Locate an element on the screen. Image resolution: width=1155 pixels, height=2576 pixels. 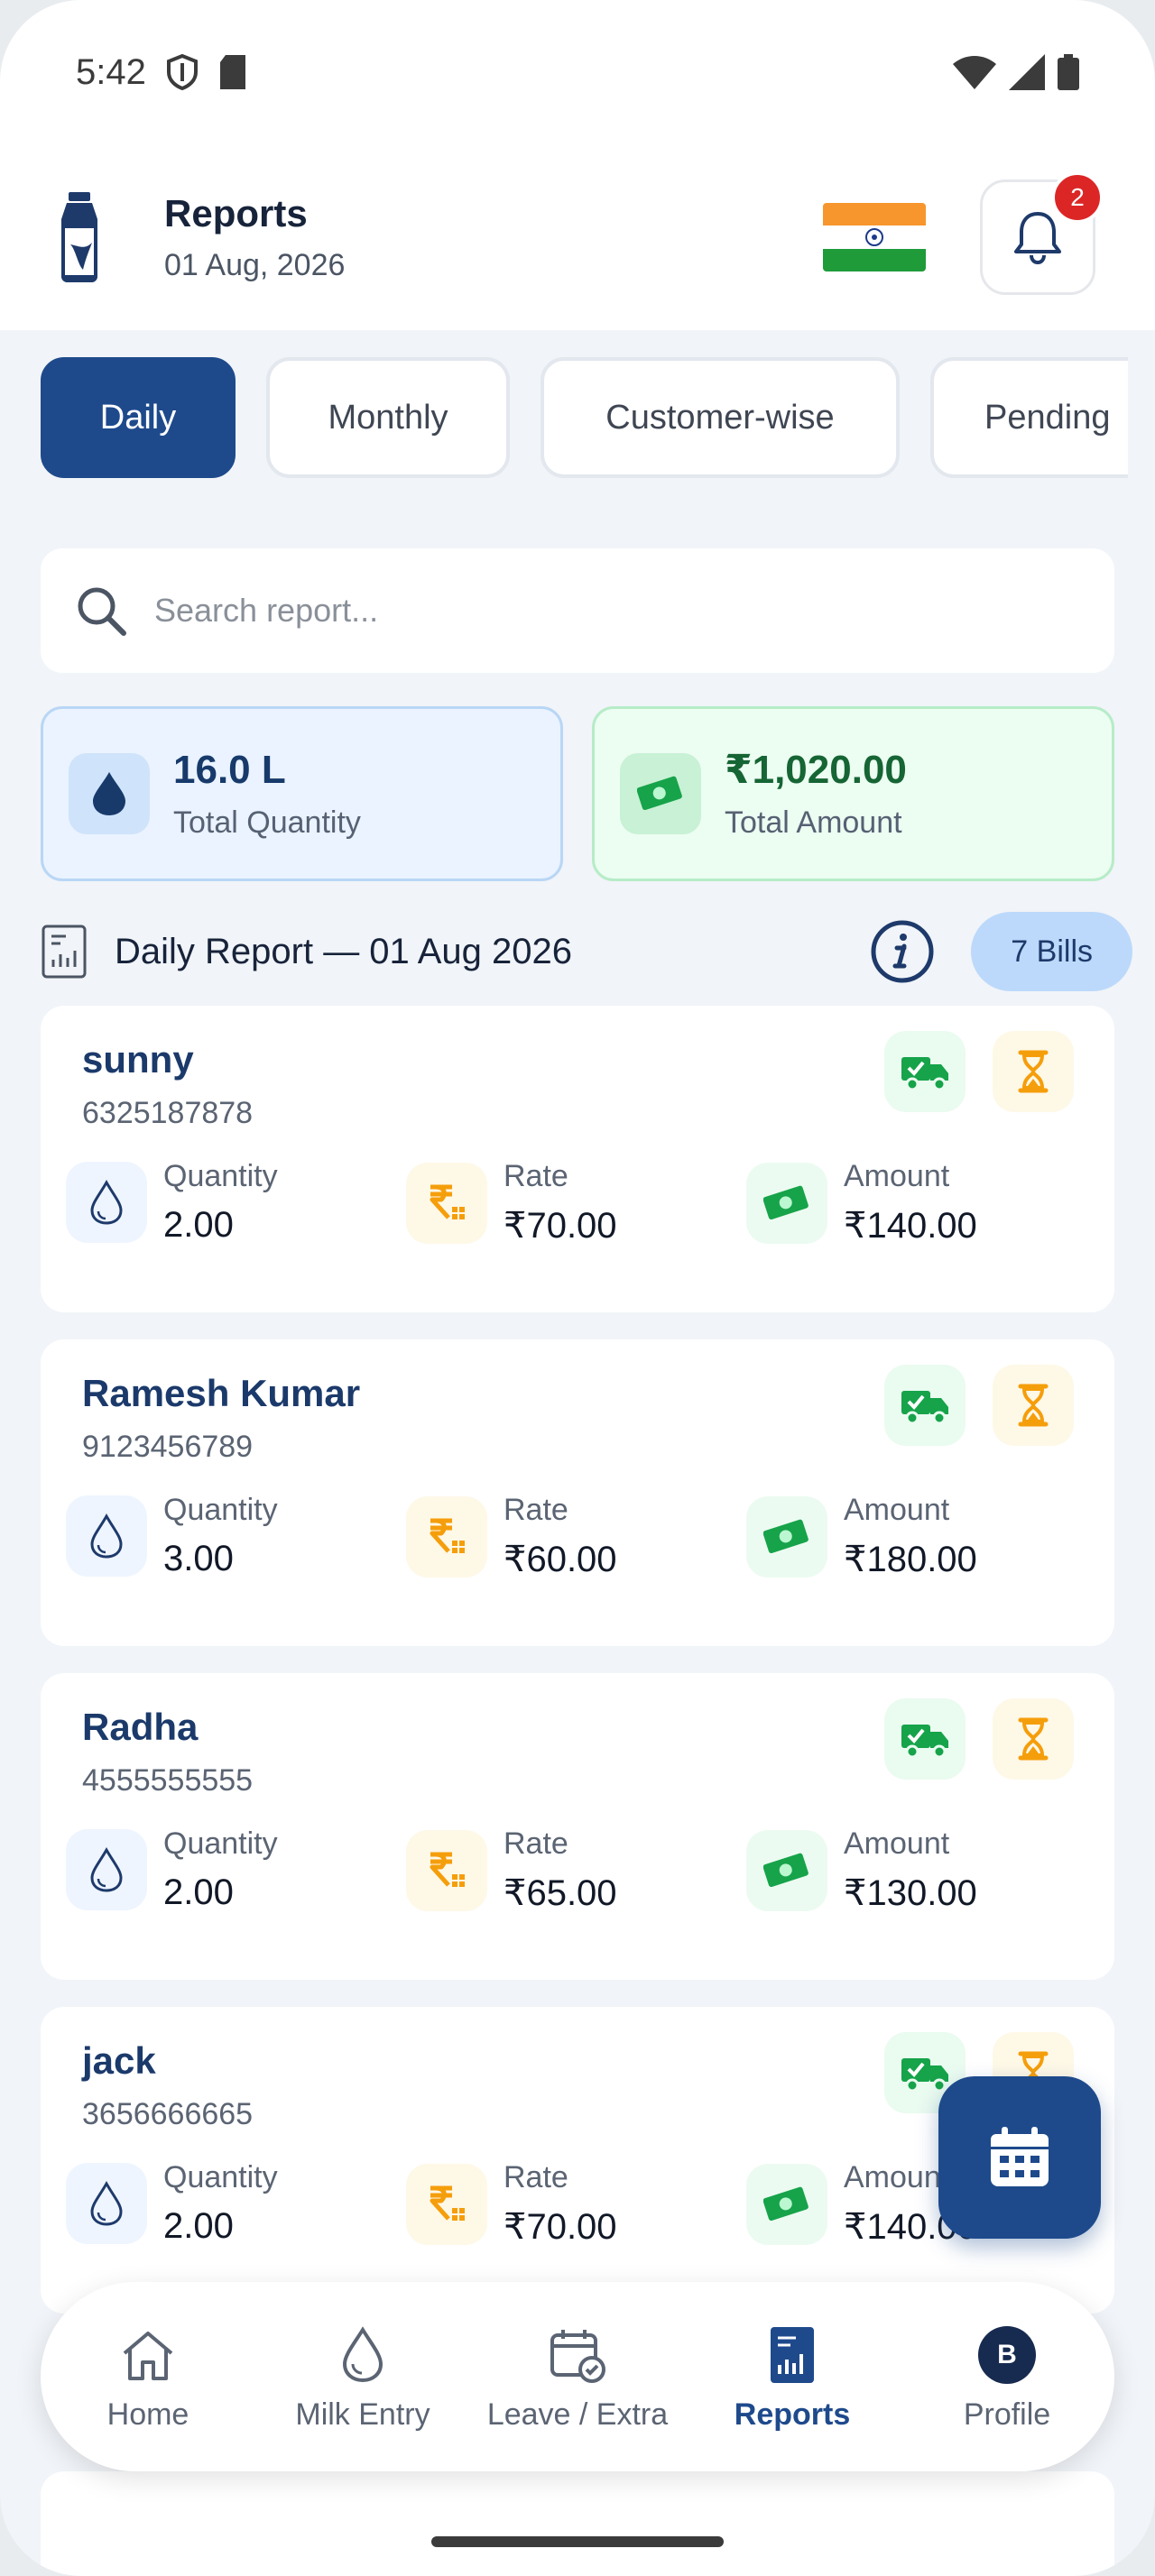
rate-metric: Rate ₹60.00 is located at coordinates (512, 1537).